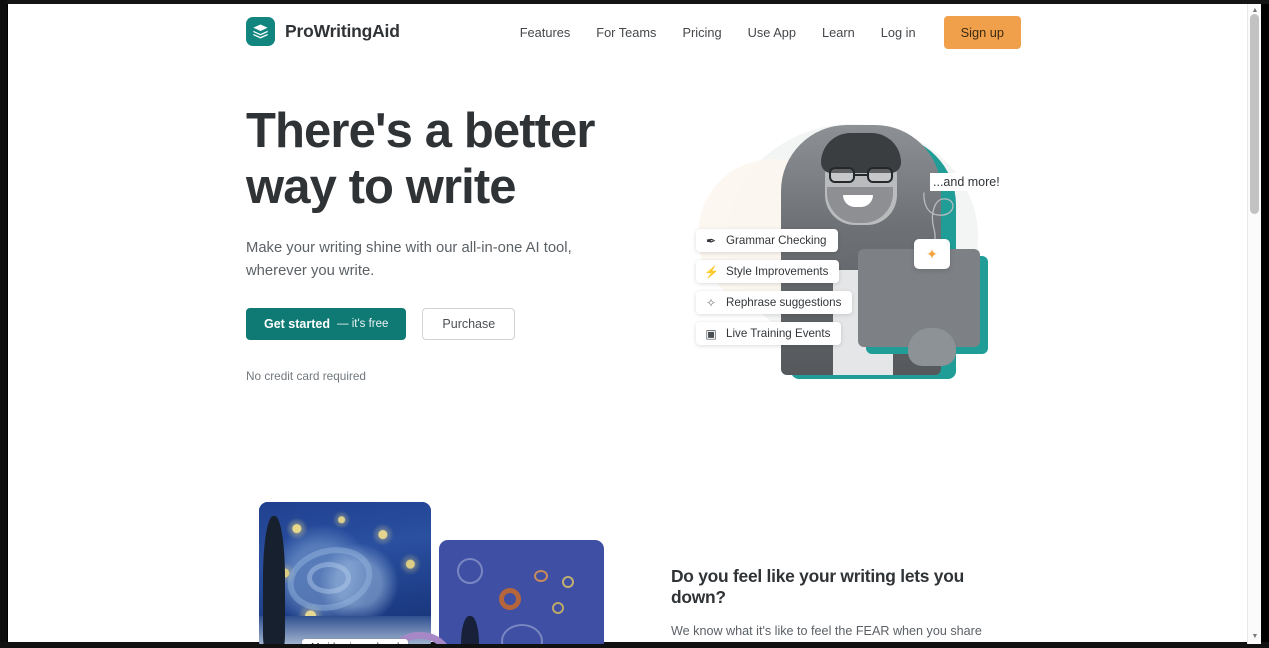 The width and height of the screenshot is (1269, 648). Describe the element at coordinates (711, 302) in the screenshot. I see `magic-wand-icon: ✧` at that location.